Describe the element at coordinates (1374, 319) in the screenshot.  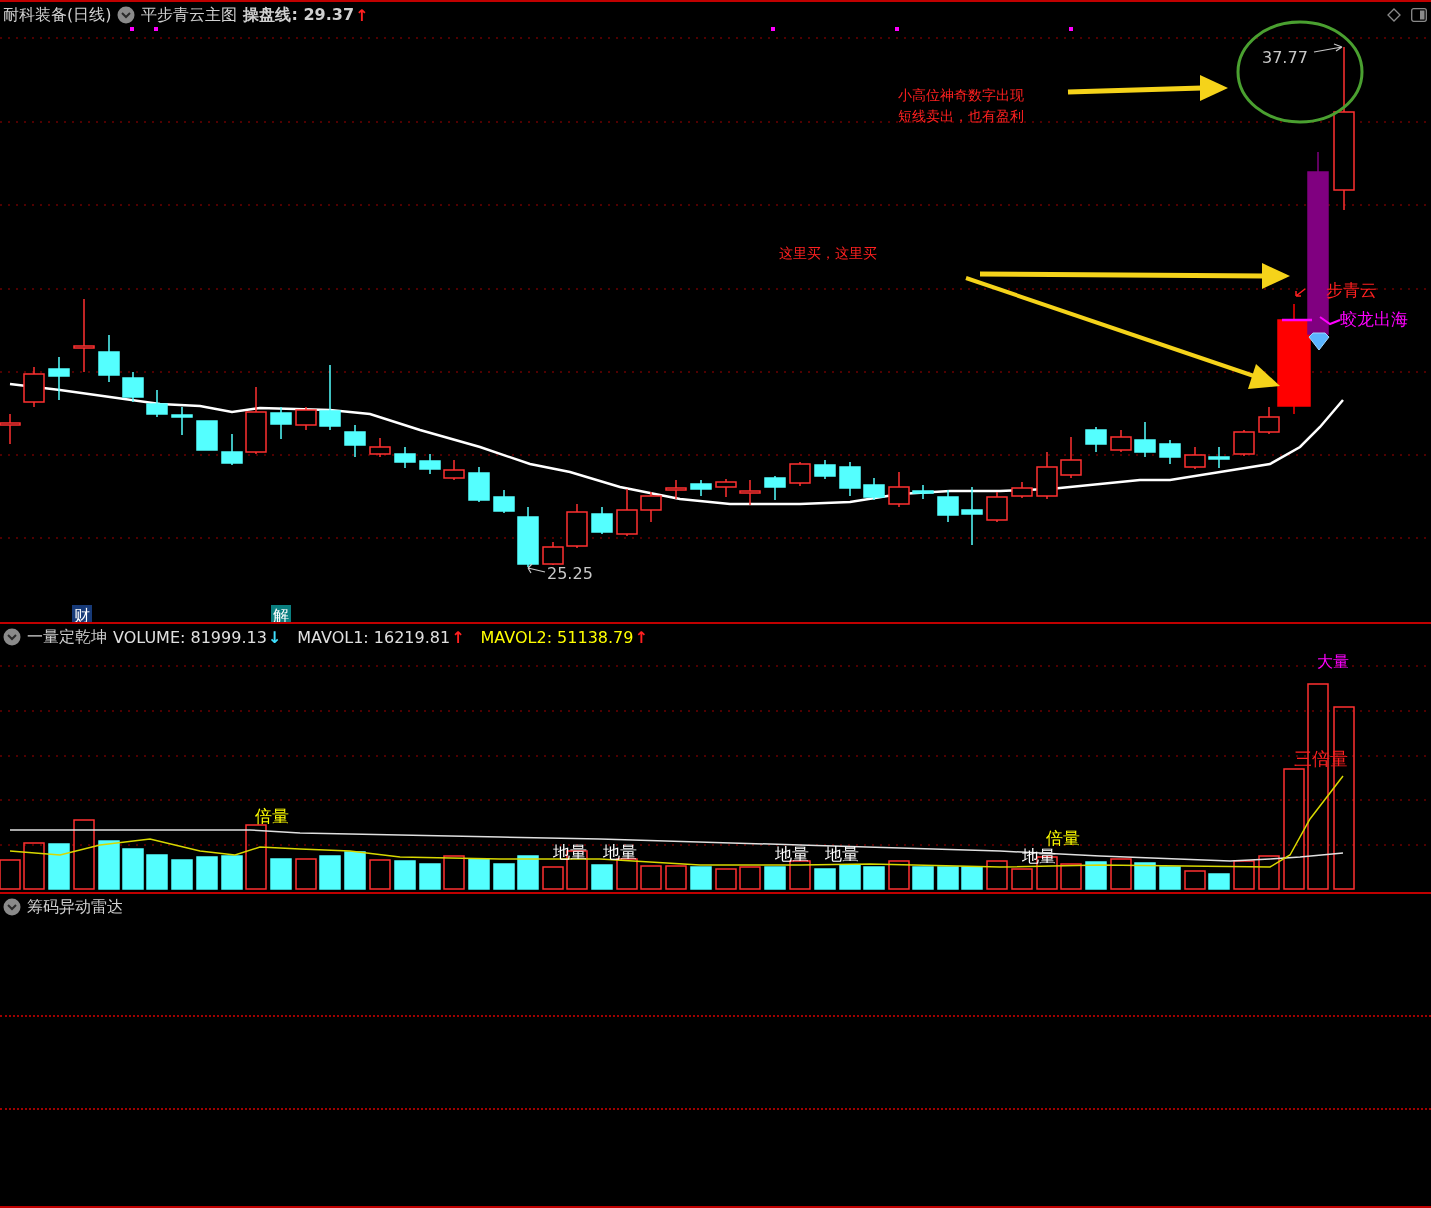
I see `chart-label: 蛟龙出海` at that location.